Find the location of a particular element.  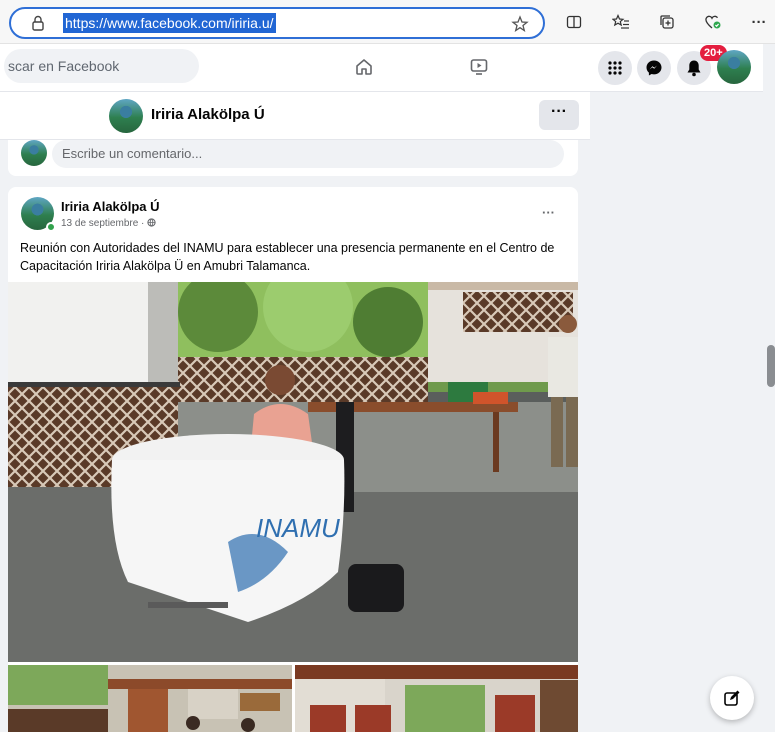

collections-icon is located at coordinates (667, 22).